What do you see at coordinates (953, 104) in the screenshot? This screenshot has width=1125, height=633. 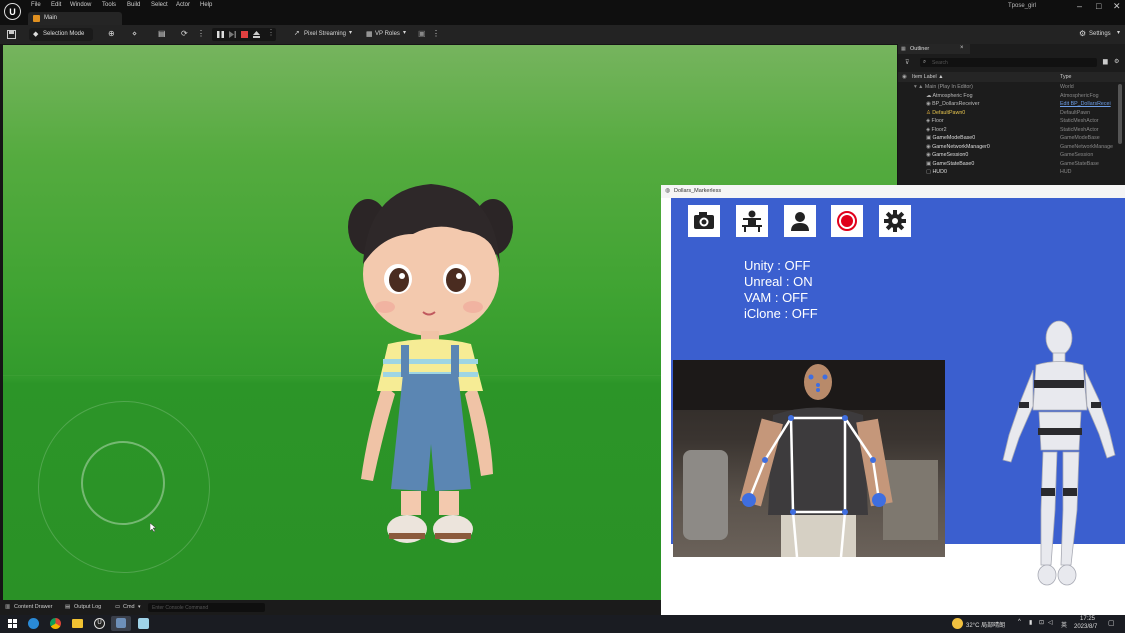 I see `tree-row: ◉ BP_DollarsReceiver` at bounding box center [953, 104].